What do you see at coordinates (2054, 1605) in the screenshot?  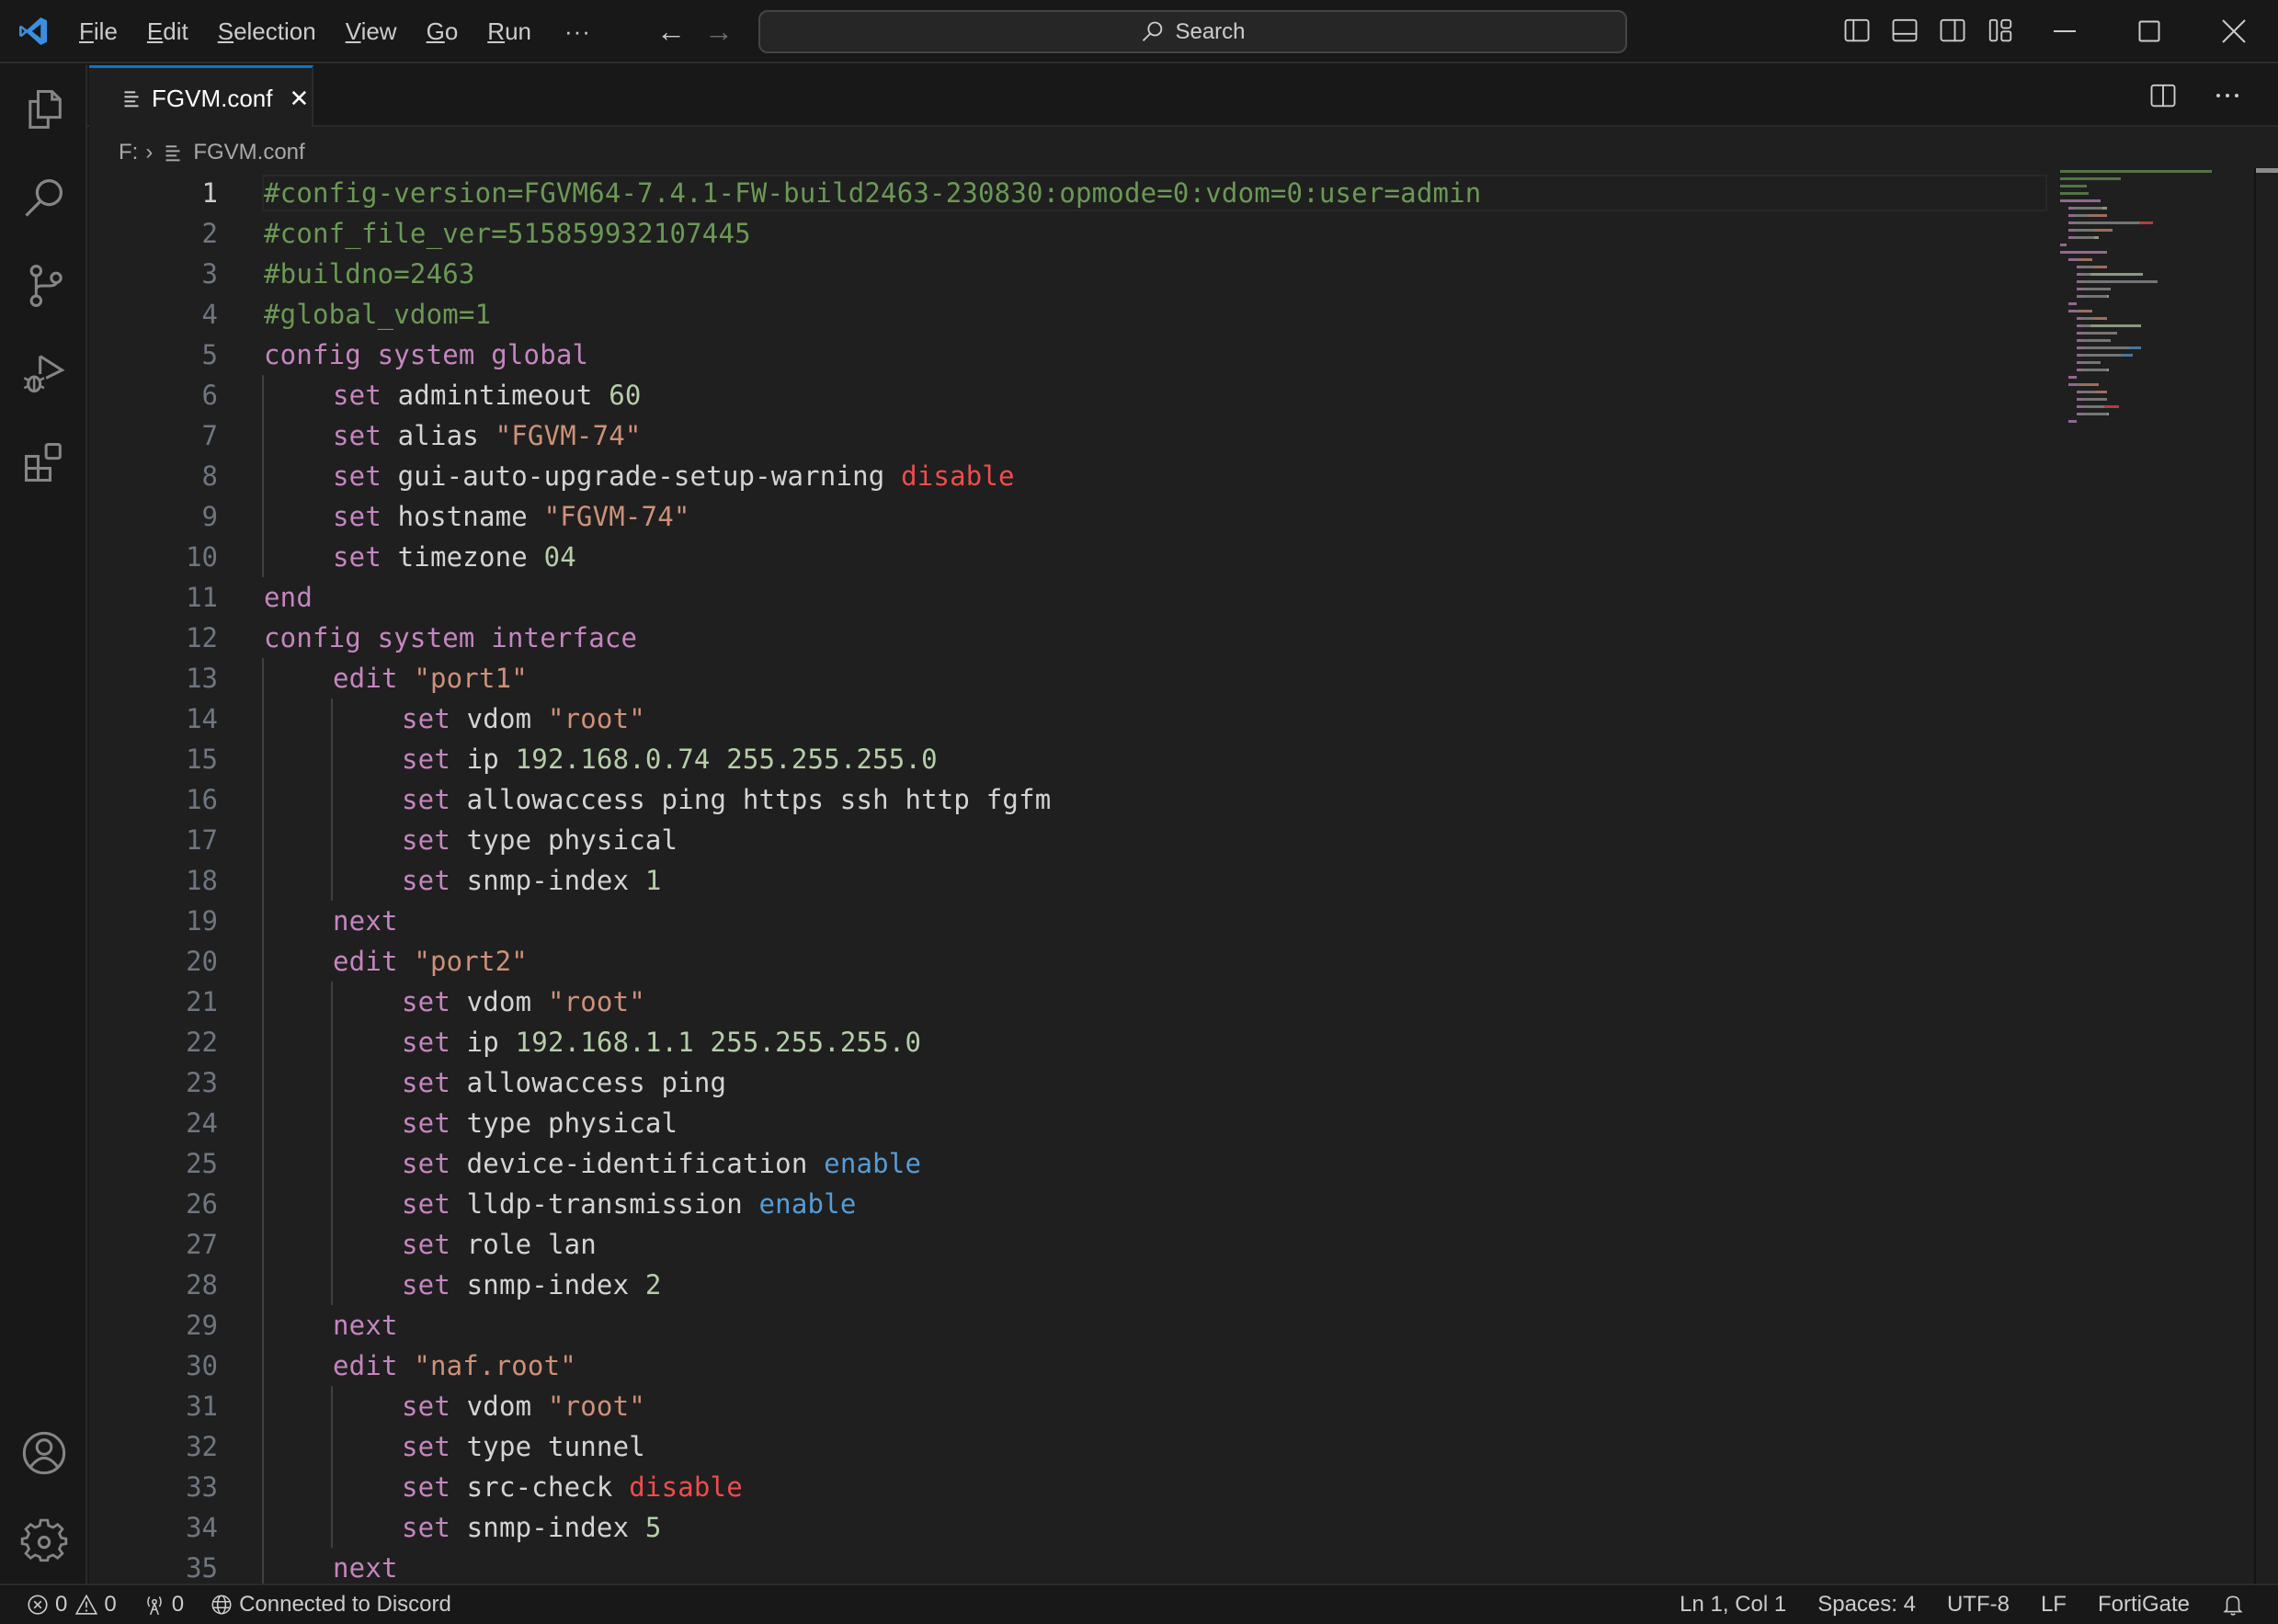 I see `end-of-line: LF` at bounding box center [2054, 1605].